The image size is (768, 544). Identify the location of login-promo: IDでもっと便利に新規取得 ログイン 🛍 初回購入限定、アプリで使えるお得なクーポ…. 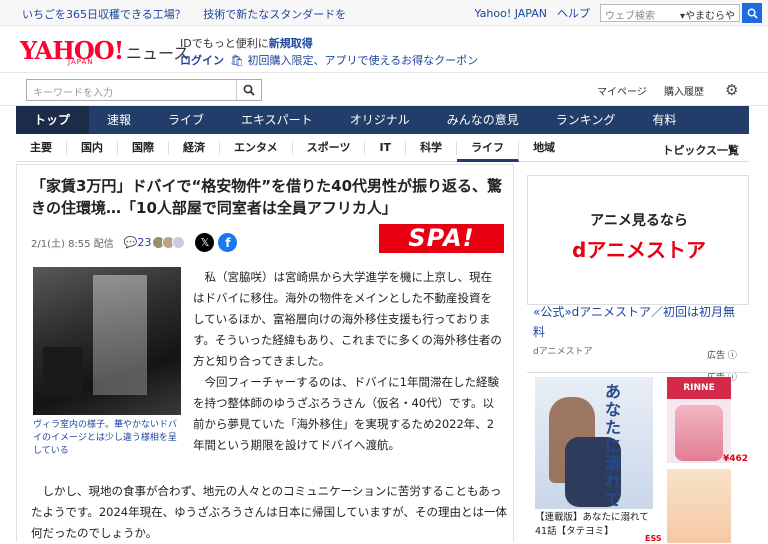
(329, 52).